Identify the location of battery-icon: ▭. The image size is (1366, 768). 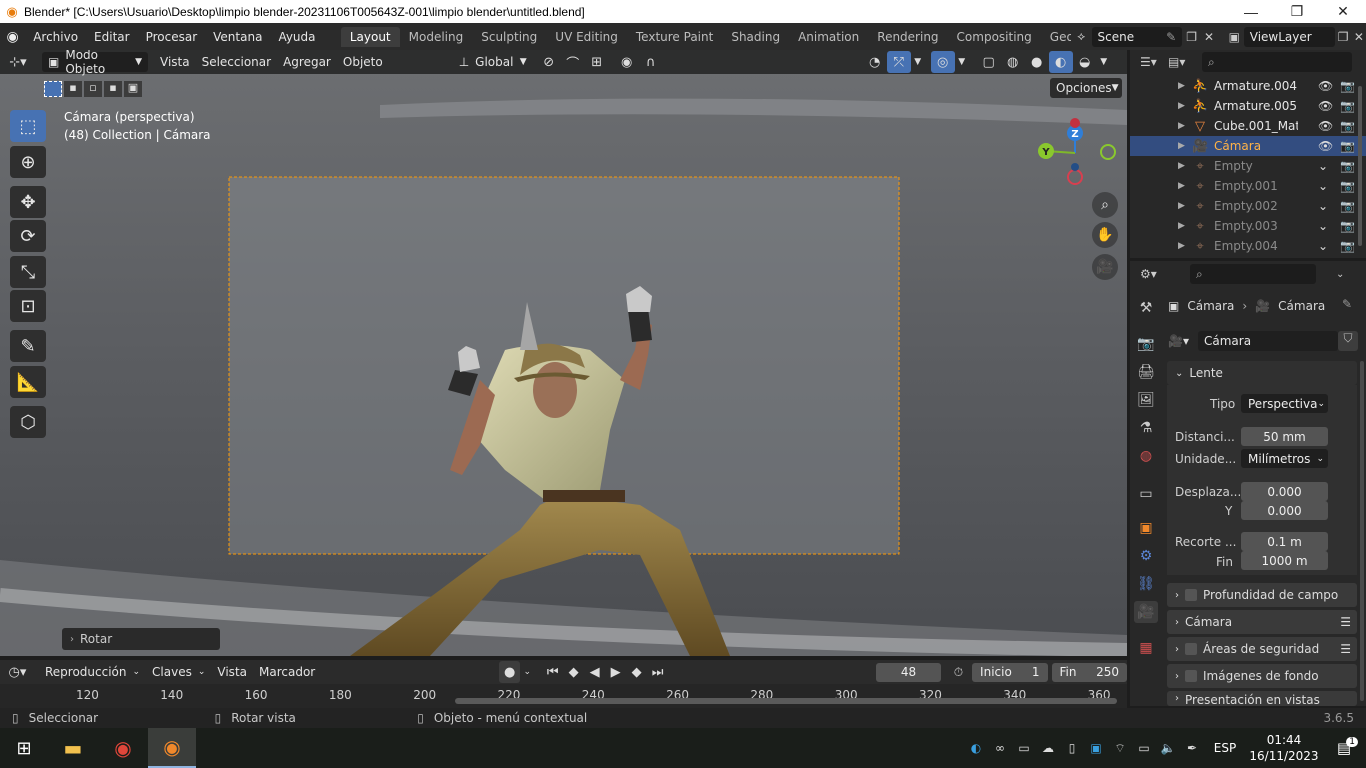
(1144, 748).